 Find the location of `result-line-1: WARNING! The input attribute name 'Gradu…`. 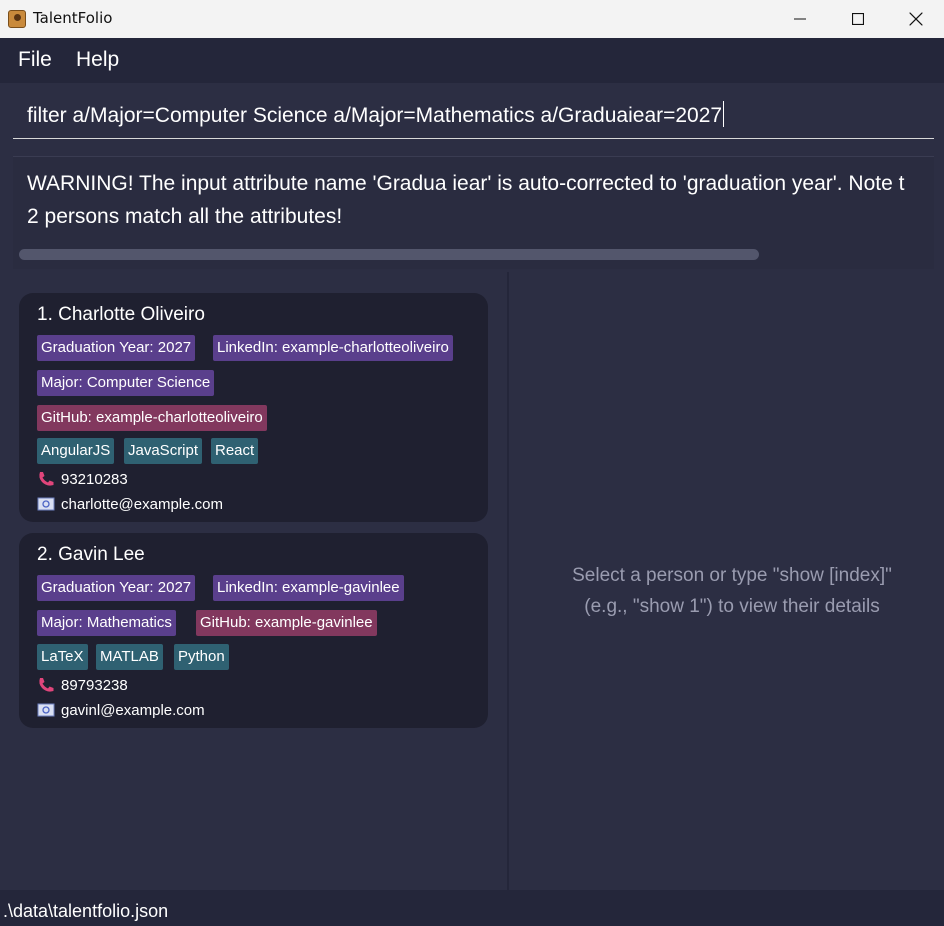

result-line-1: WARNING! The input attribute name 'Gradu… is located at coordinates (466, 183).